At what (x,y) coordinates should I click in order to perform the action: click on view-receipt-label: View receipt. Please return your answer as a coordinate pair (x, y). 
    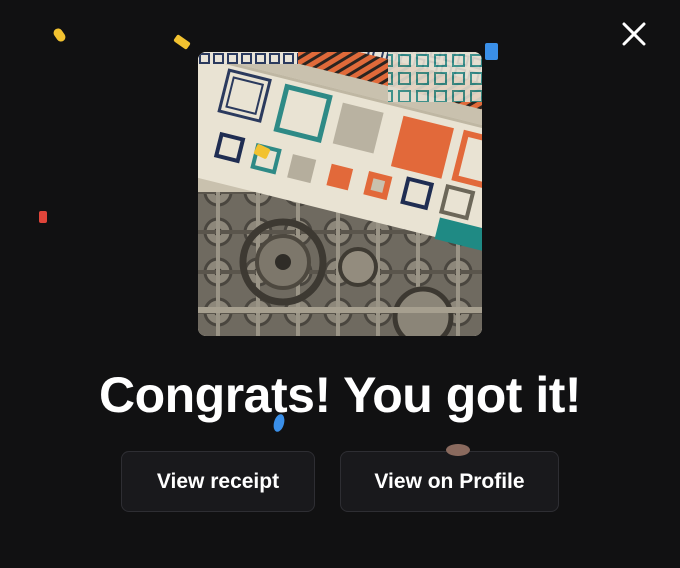
    Looking at the image, I should click on (218, 481).